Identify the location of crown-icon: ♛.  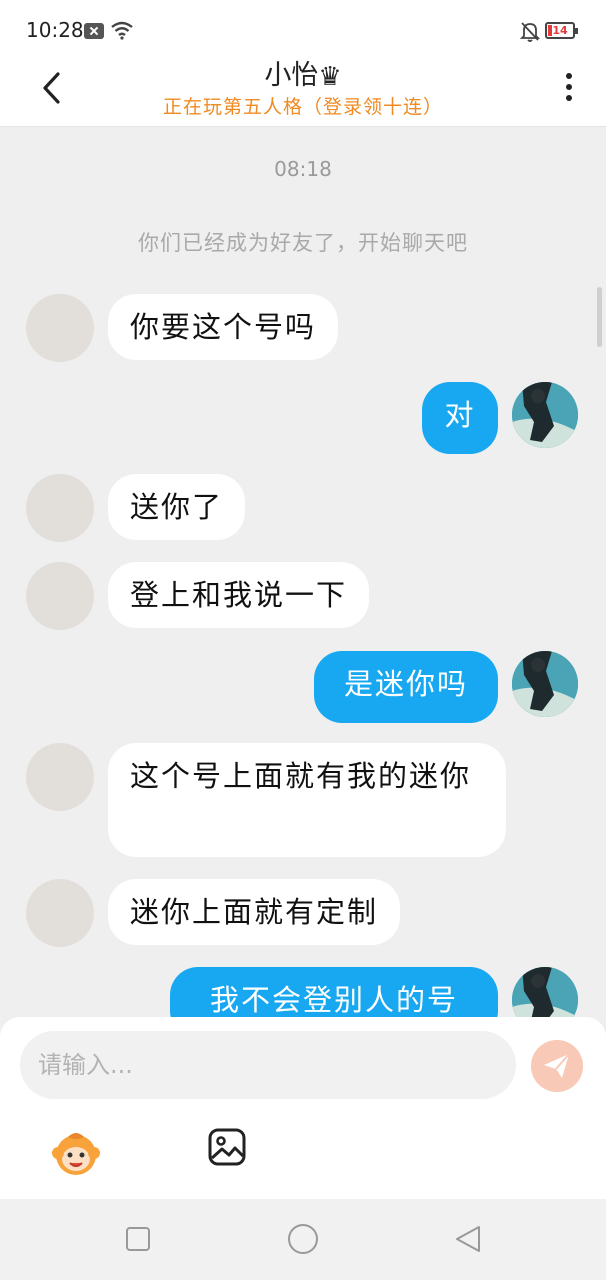
(330, 77).